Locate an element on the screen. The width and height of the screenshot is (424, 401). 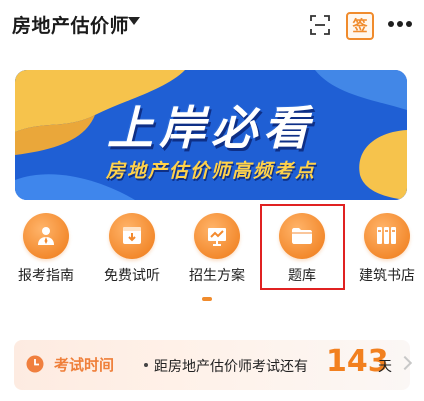
chevron-right-icon is located at coordinates (405, 363).